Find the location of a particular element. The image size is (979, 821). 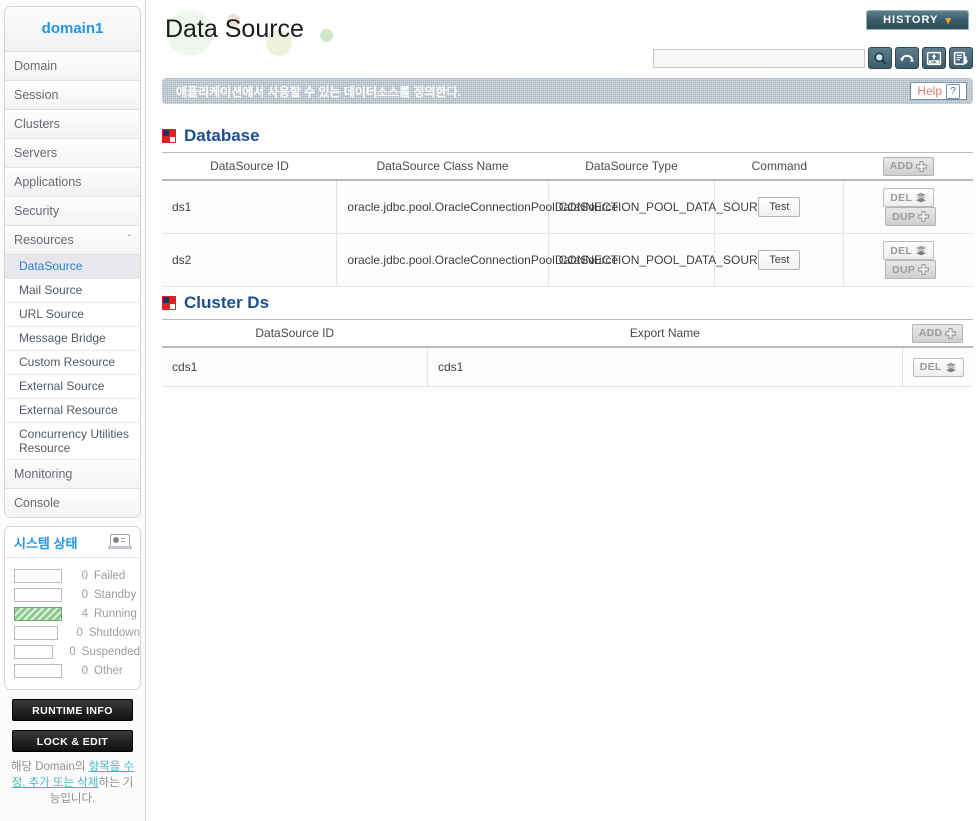

sidebar-item-label: Clusters is located at coordinates (37, 124).